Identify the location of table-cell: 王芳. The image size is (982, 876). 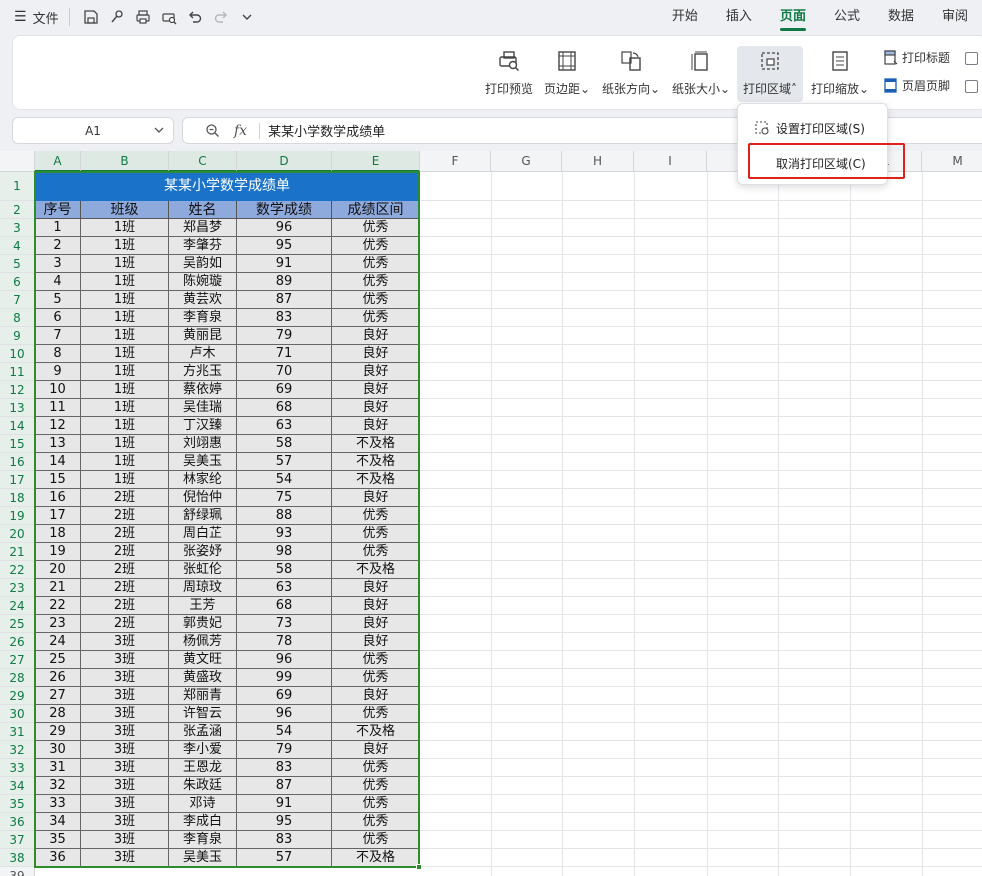
(203, 606).